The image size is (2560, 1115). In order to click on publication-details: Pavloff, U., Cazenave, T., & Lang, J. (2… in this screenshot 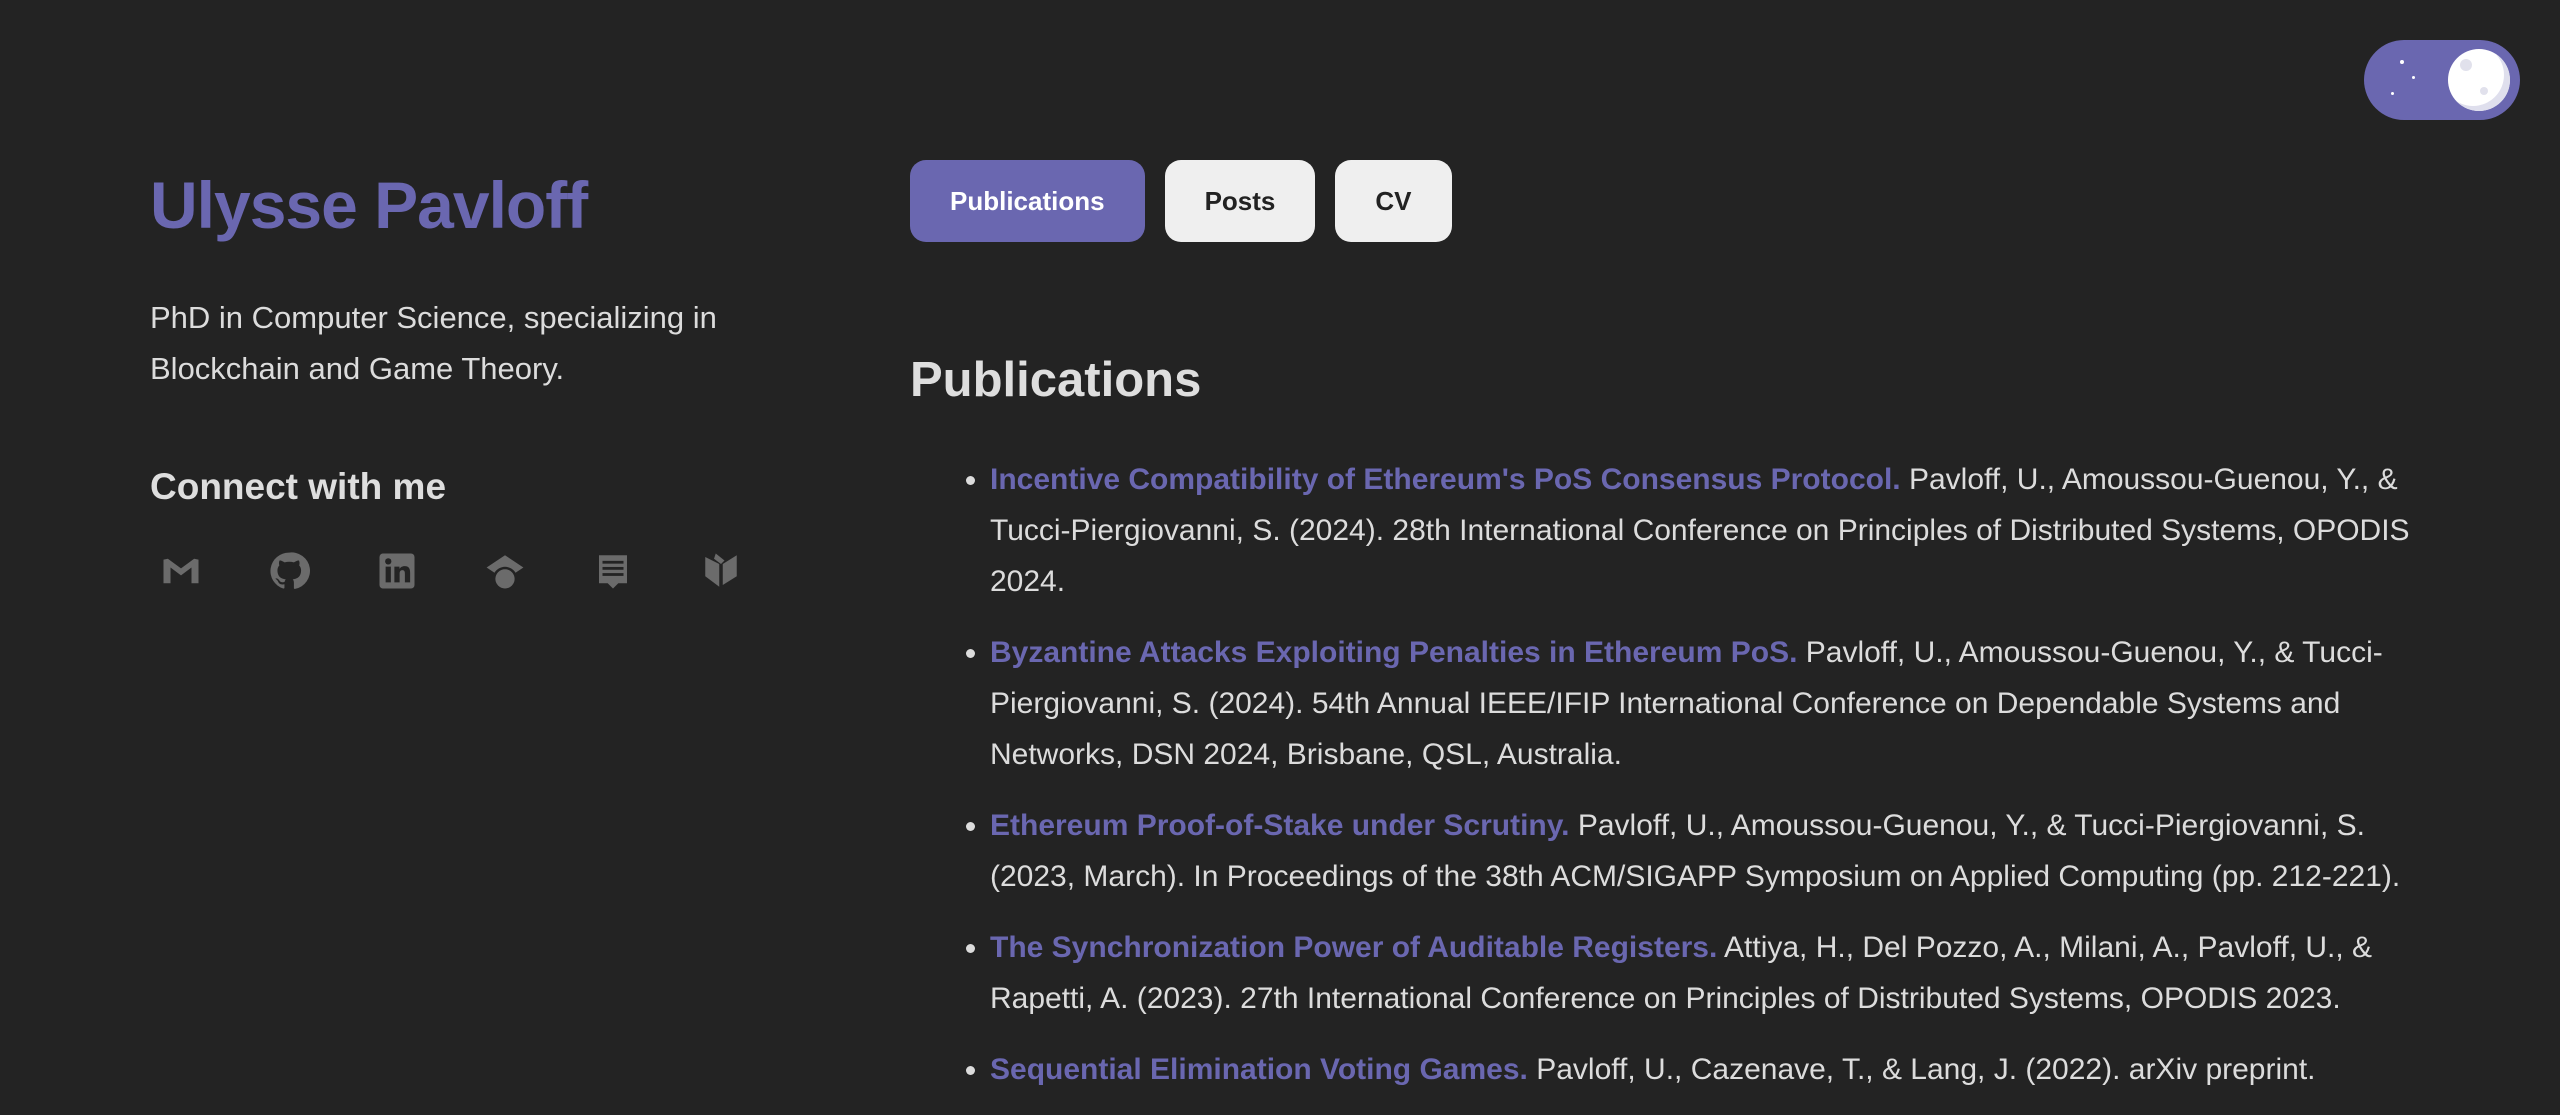, I will do `click(1921, 1069)`.